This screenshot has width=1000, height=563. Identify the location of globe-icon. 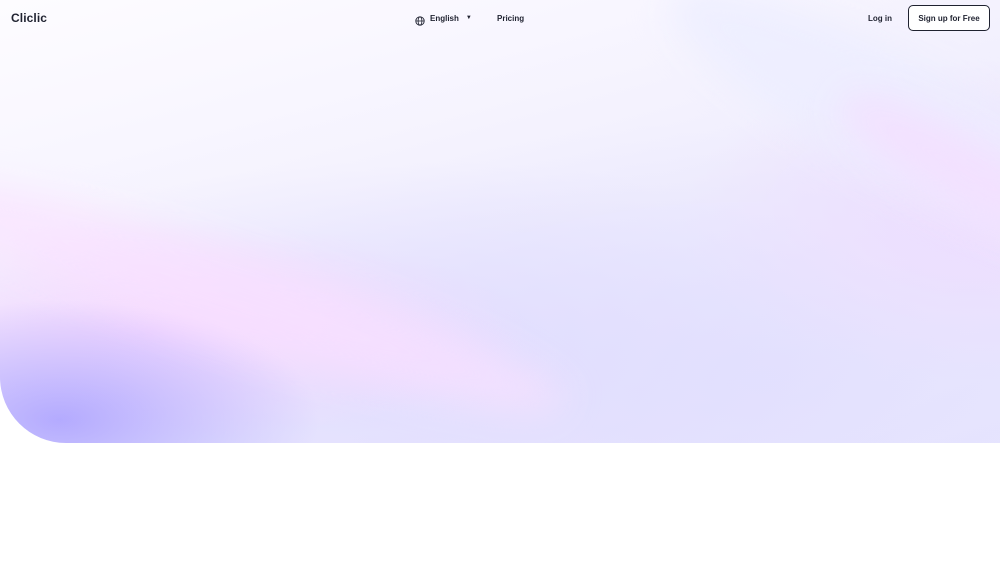
(420, 19).